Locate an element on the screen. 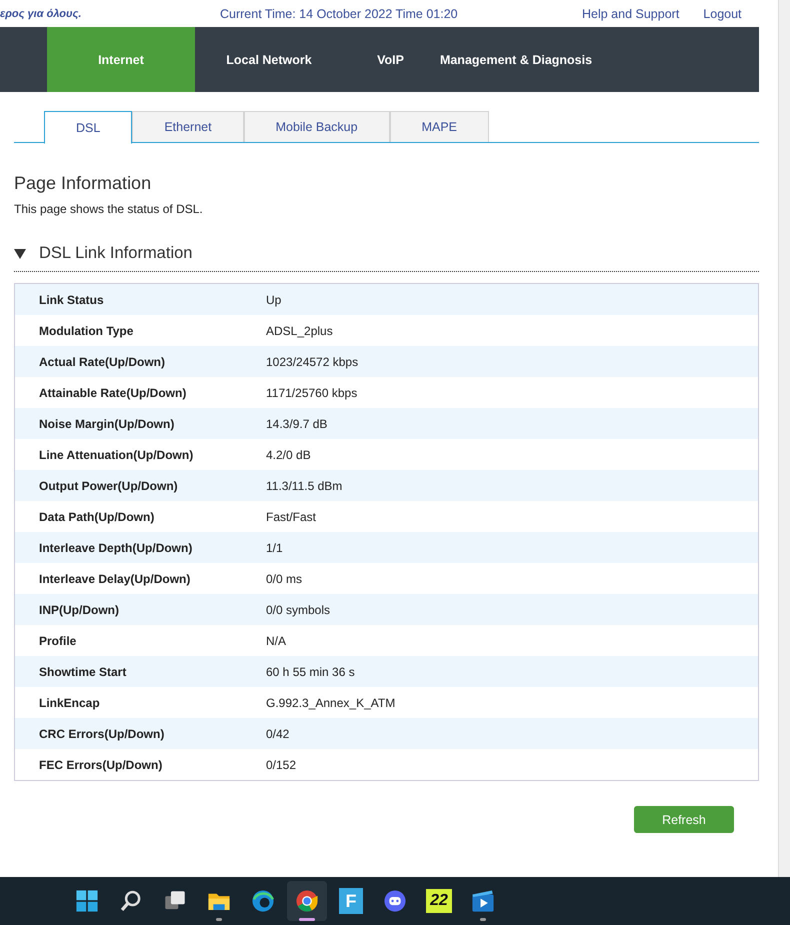 The width and height of the screenshot is (790, 925). field-value: 14.3/9.7 dB is located at coordinates (297, 423).